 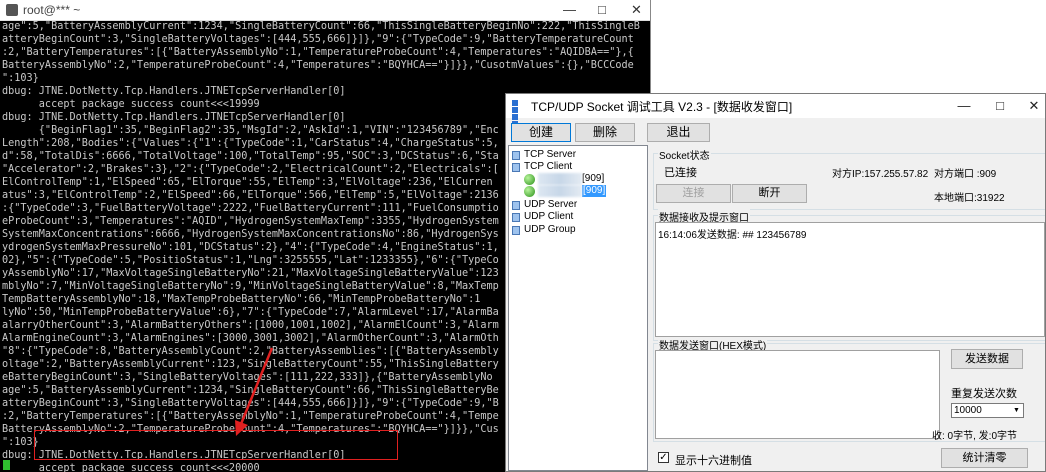 I want to click on tree-udp-server: UDP Server, so click(x=544, y=205).